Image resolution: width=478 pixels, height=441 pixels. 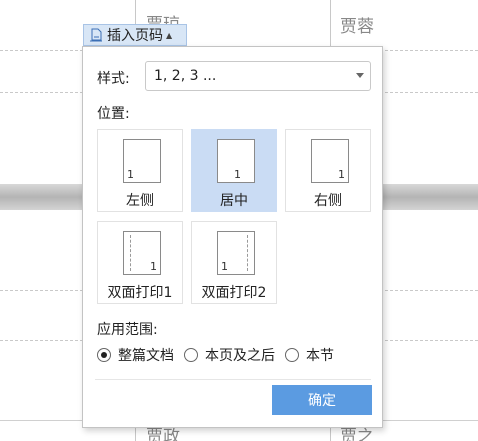 I want to click on scope-option-this-section: 本节, so click(x=309, y=355).